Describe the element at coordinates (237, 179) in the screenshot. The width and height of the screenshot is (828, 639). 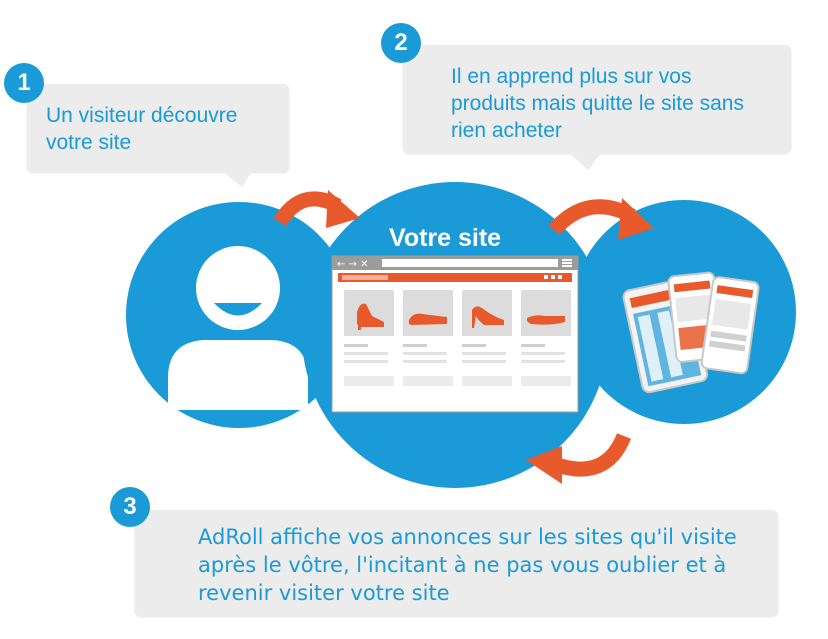
I see `step-1-bubble-tail` at that location.